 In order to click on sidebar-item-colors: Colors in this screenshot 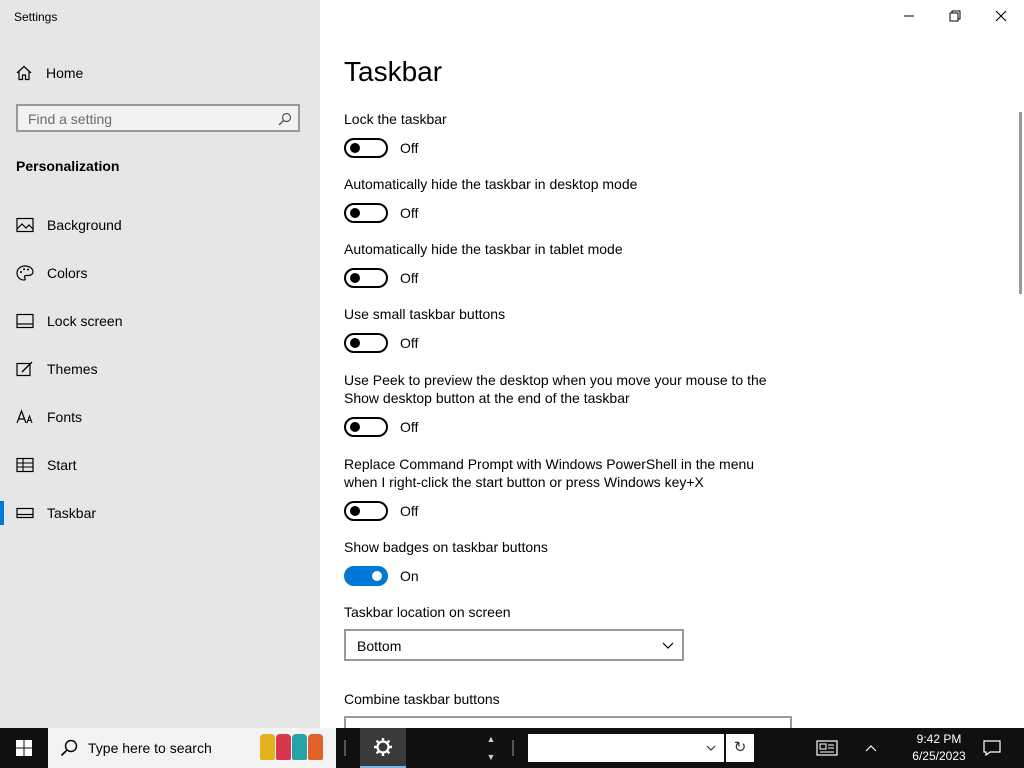, I will do `click(160, 273)`.